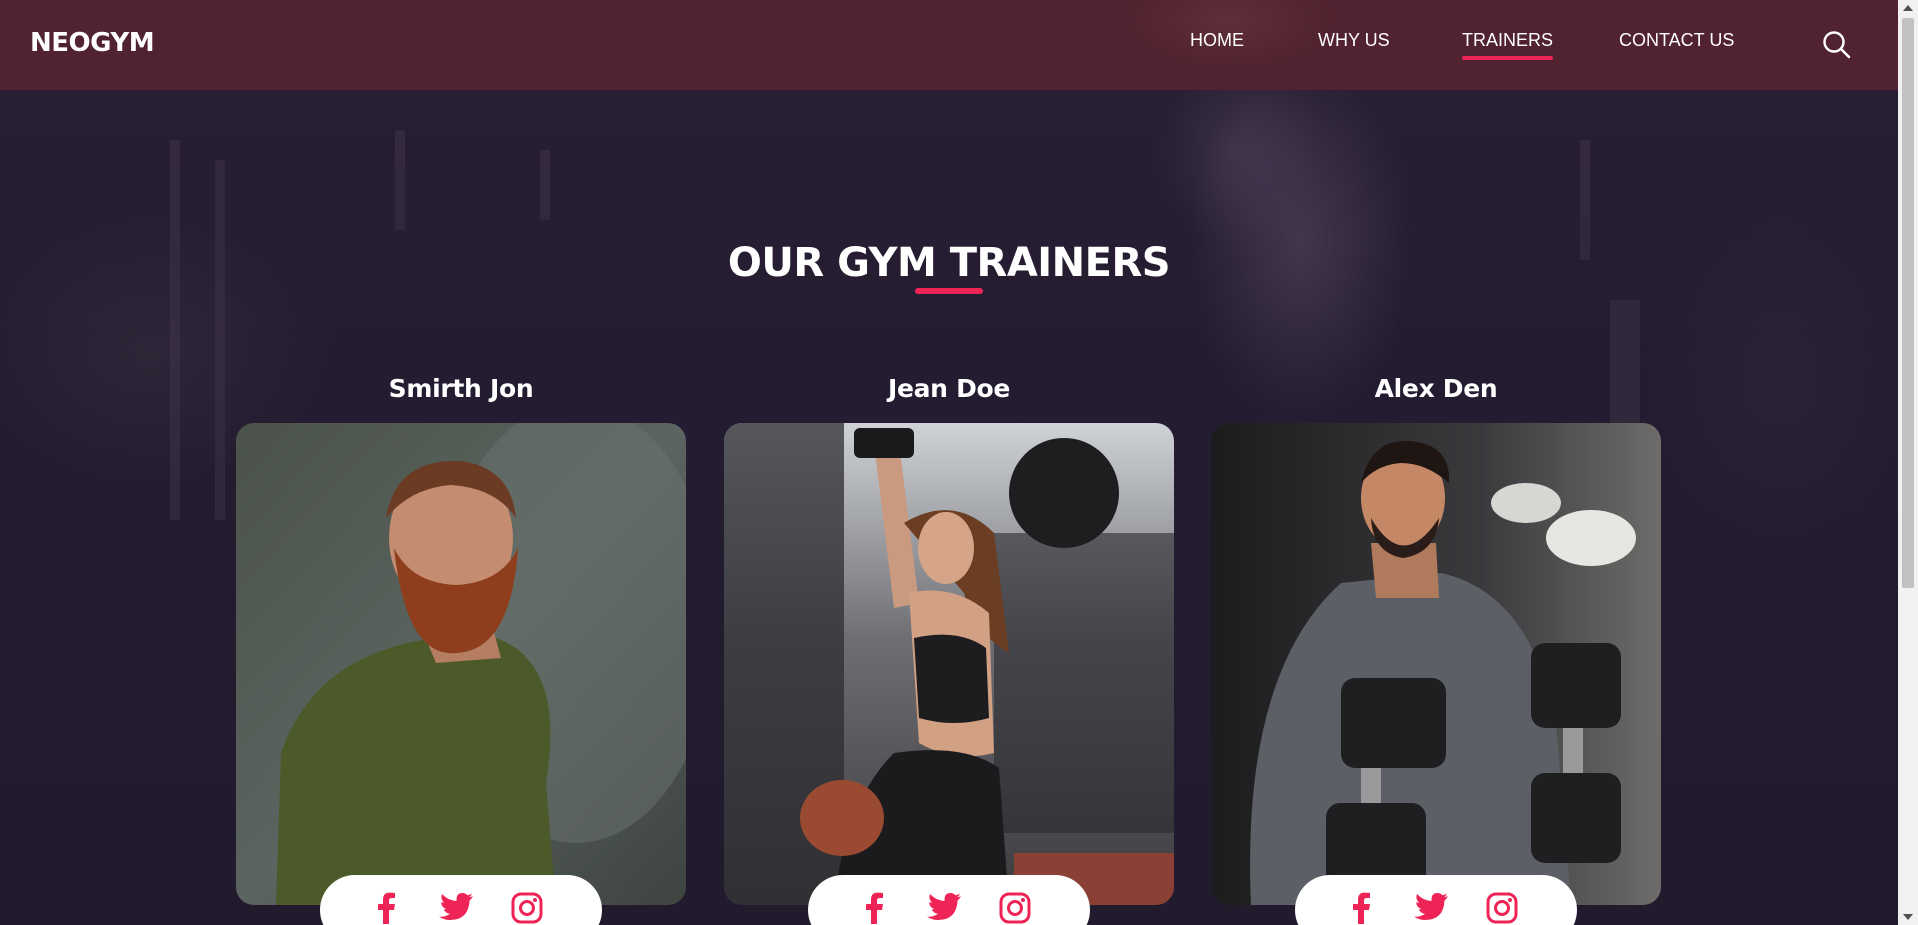 The image size is (1918, 925). Describe the element at coordinates (949, 45) in the screenshot. I see `top-navigation-bar: NEOGYM HOME WHY US TRAINERS CONTACT US` at that location.